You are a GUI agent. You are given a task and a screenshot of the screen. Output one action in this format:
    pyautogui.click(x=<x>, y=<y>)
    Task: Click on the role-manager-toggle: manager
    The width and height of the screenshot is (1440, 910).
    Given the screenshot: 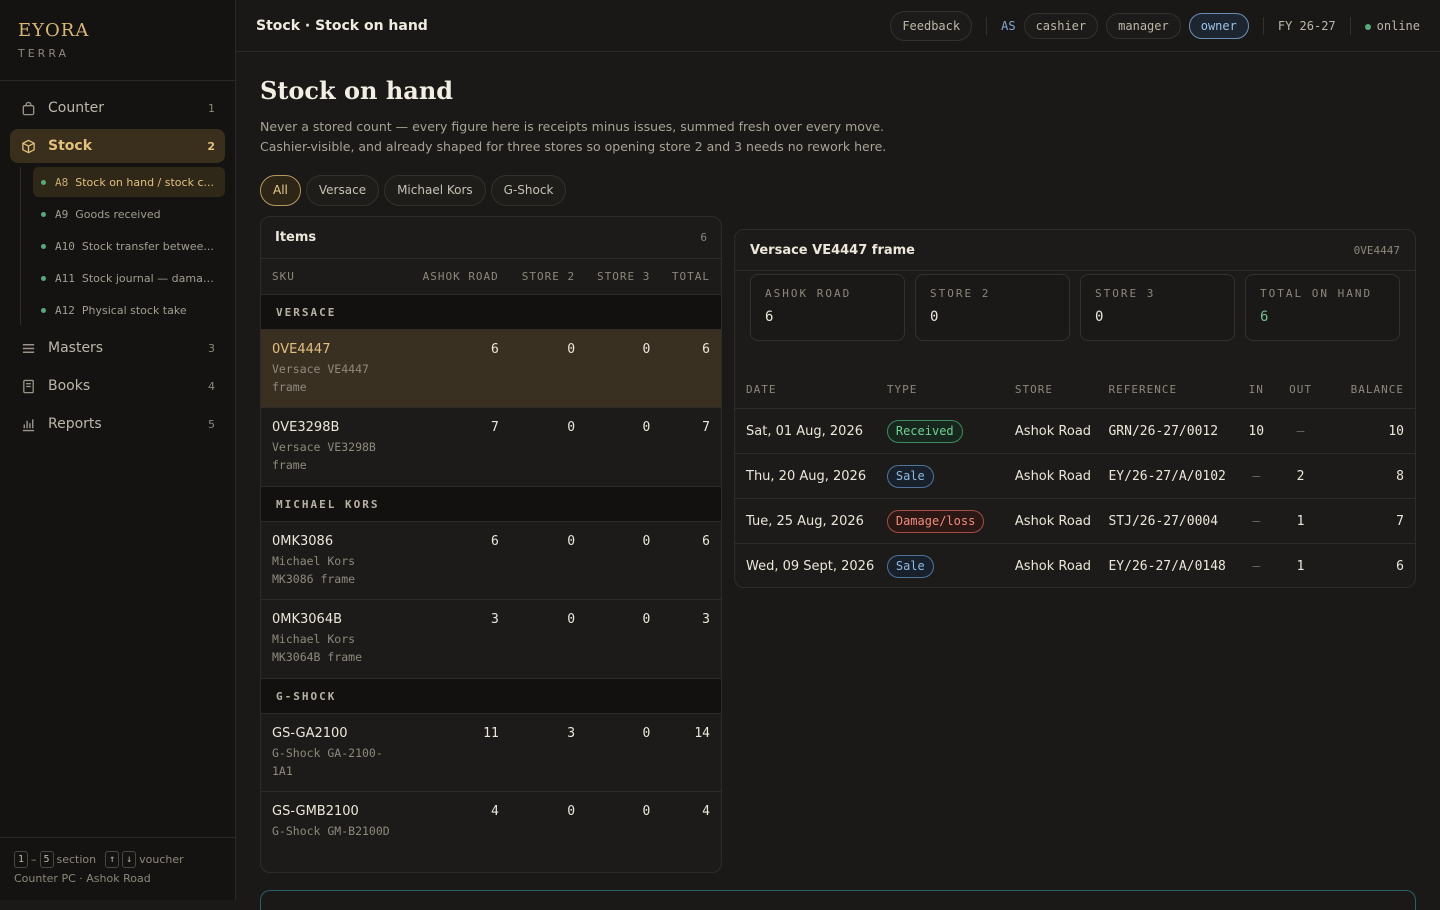 What is the action you would take?
    pyautogui.click(x=1143, y=25)
    